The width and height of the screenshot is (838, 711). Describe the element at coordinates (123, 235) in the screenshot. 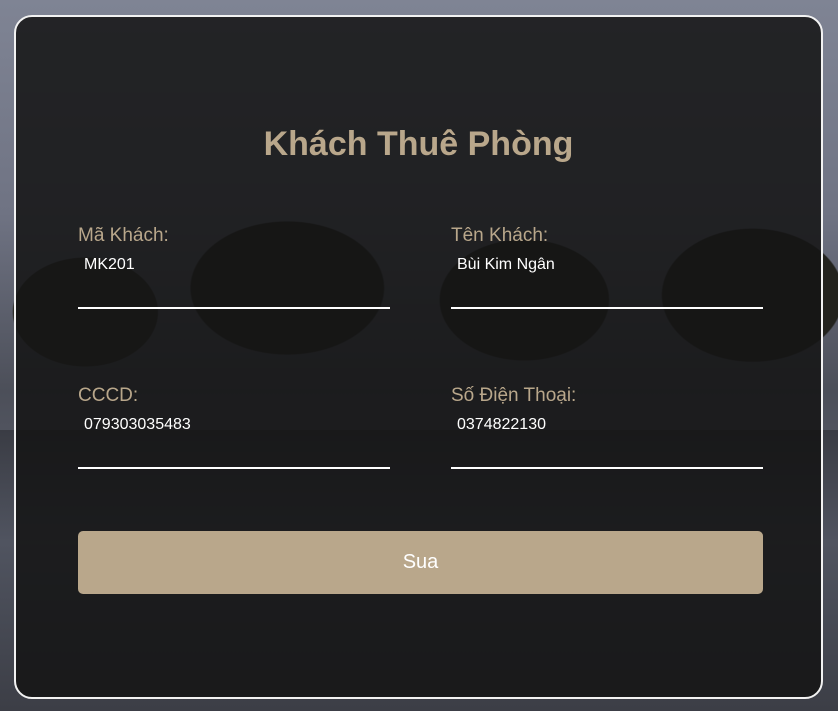

I see `customer-id-label: Mã Khách:` at that location.